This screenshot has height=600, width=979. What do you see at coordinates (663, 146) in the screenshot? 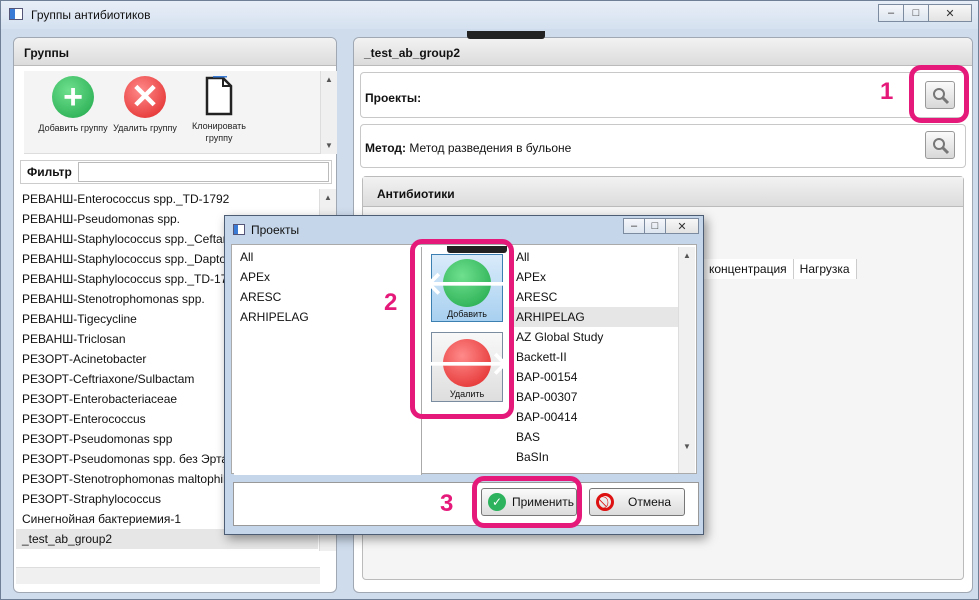
I see `method-field: Метод: Метод разведения в бульоне` at bounding box center [663, 146].